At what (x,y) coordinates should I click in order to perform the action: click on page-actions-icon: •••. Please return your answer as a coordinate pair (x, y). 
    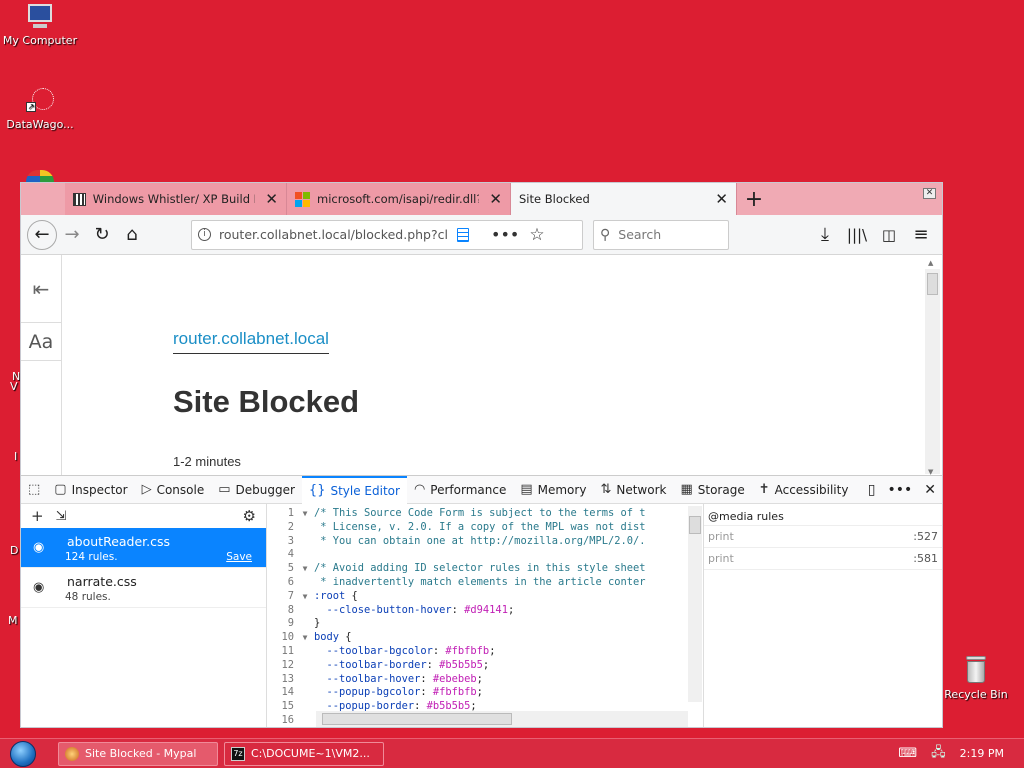
    Looking at the image, I should click on (505, 234).